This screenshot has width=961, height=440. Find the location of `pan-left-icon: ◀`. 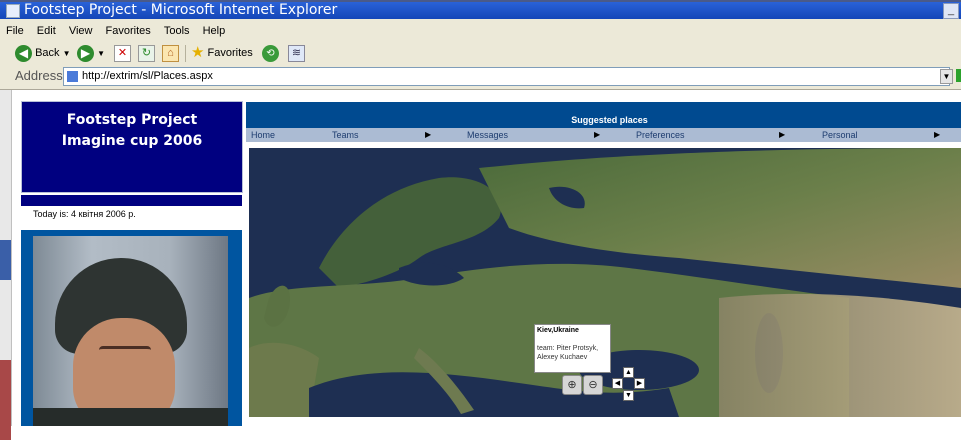

pan-left-icon: ◀ is located at coordinates (617, 383).